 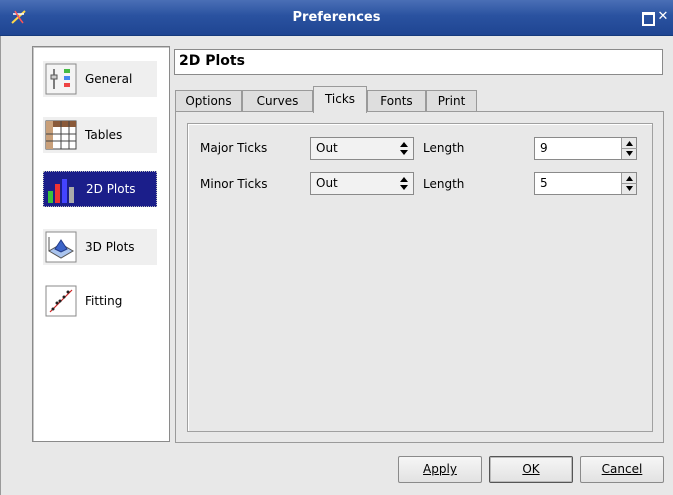 I want to click on ok-button-label: OK, so click(x=531, y=469).